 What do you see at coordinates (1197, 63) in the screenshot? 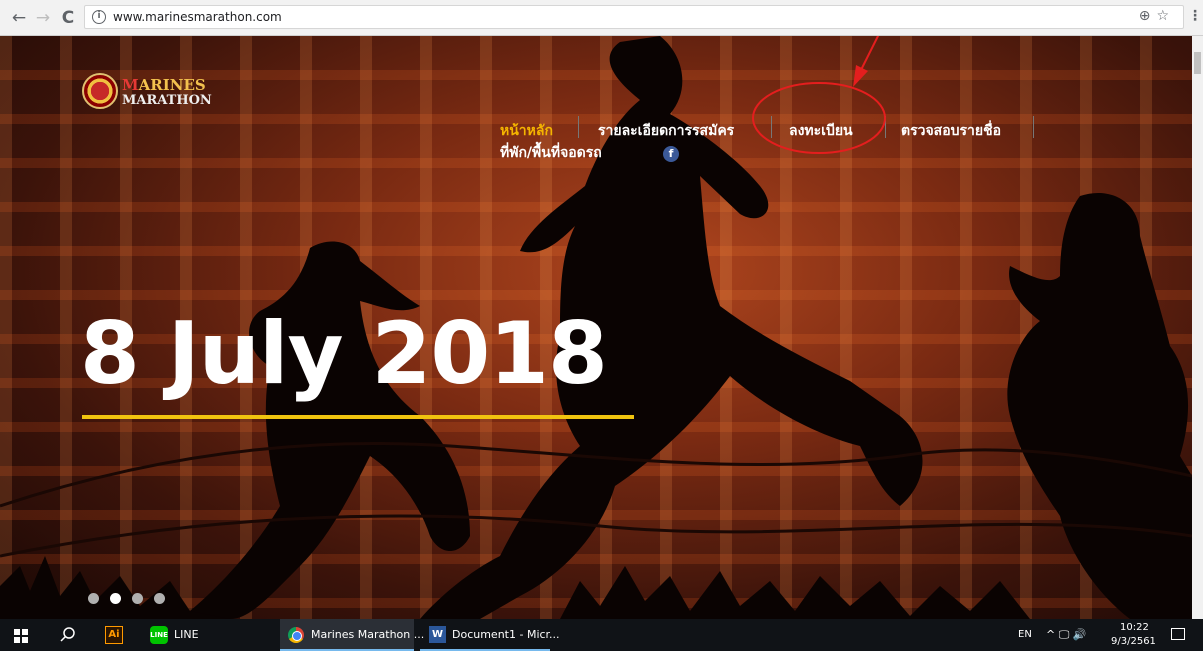
I see `scrollbar-thumb` at bounding box center [1197, 63].